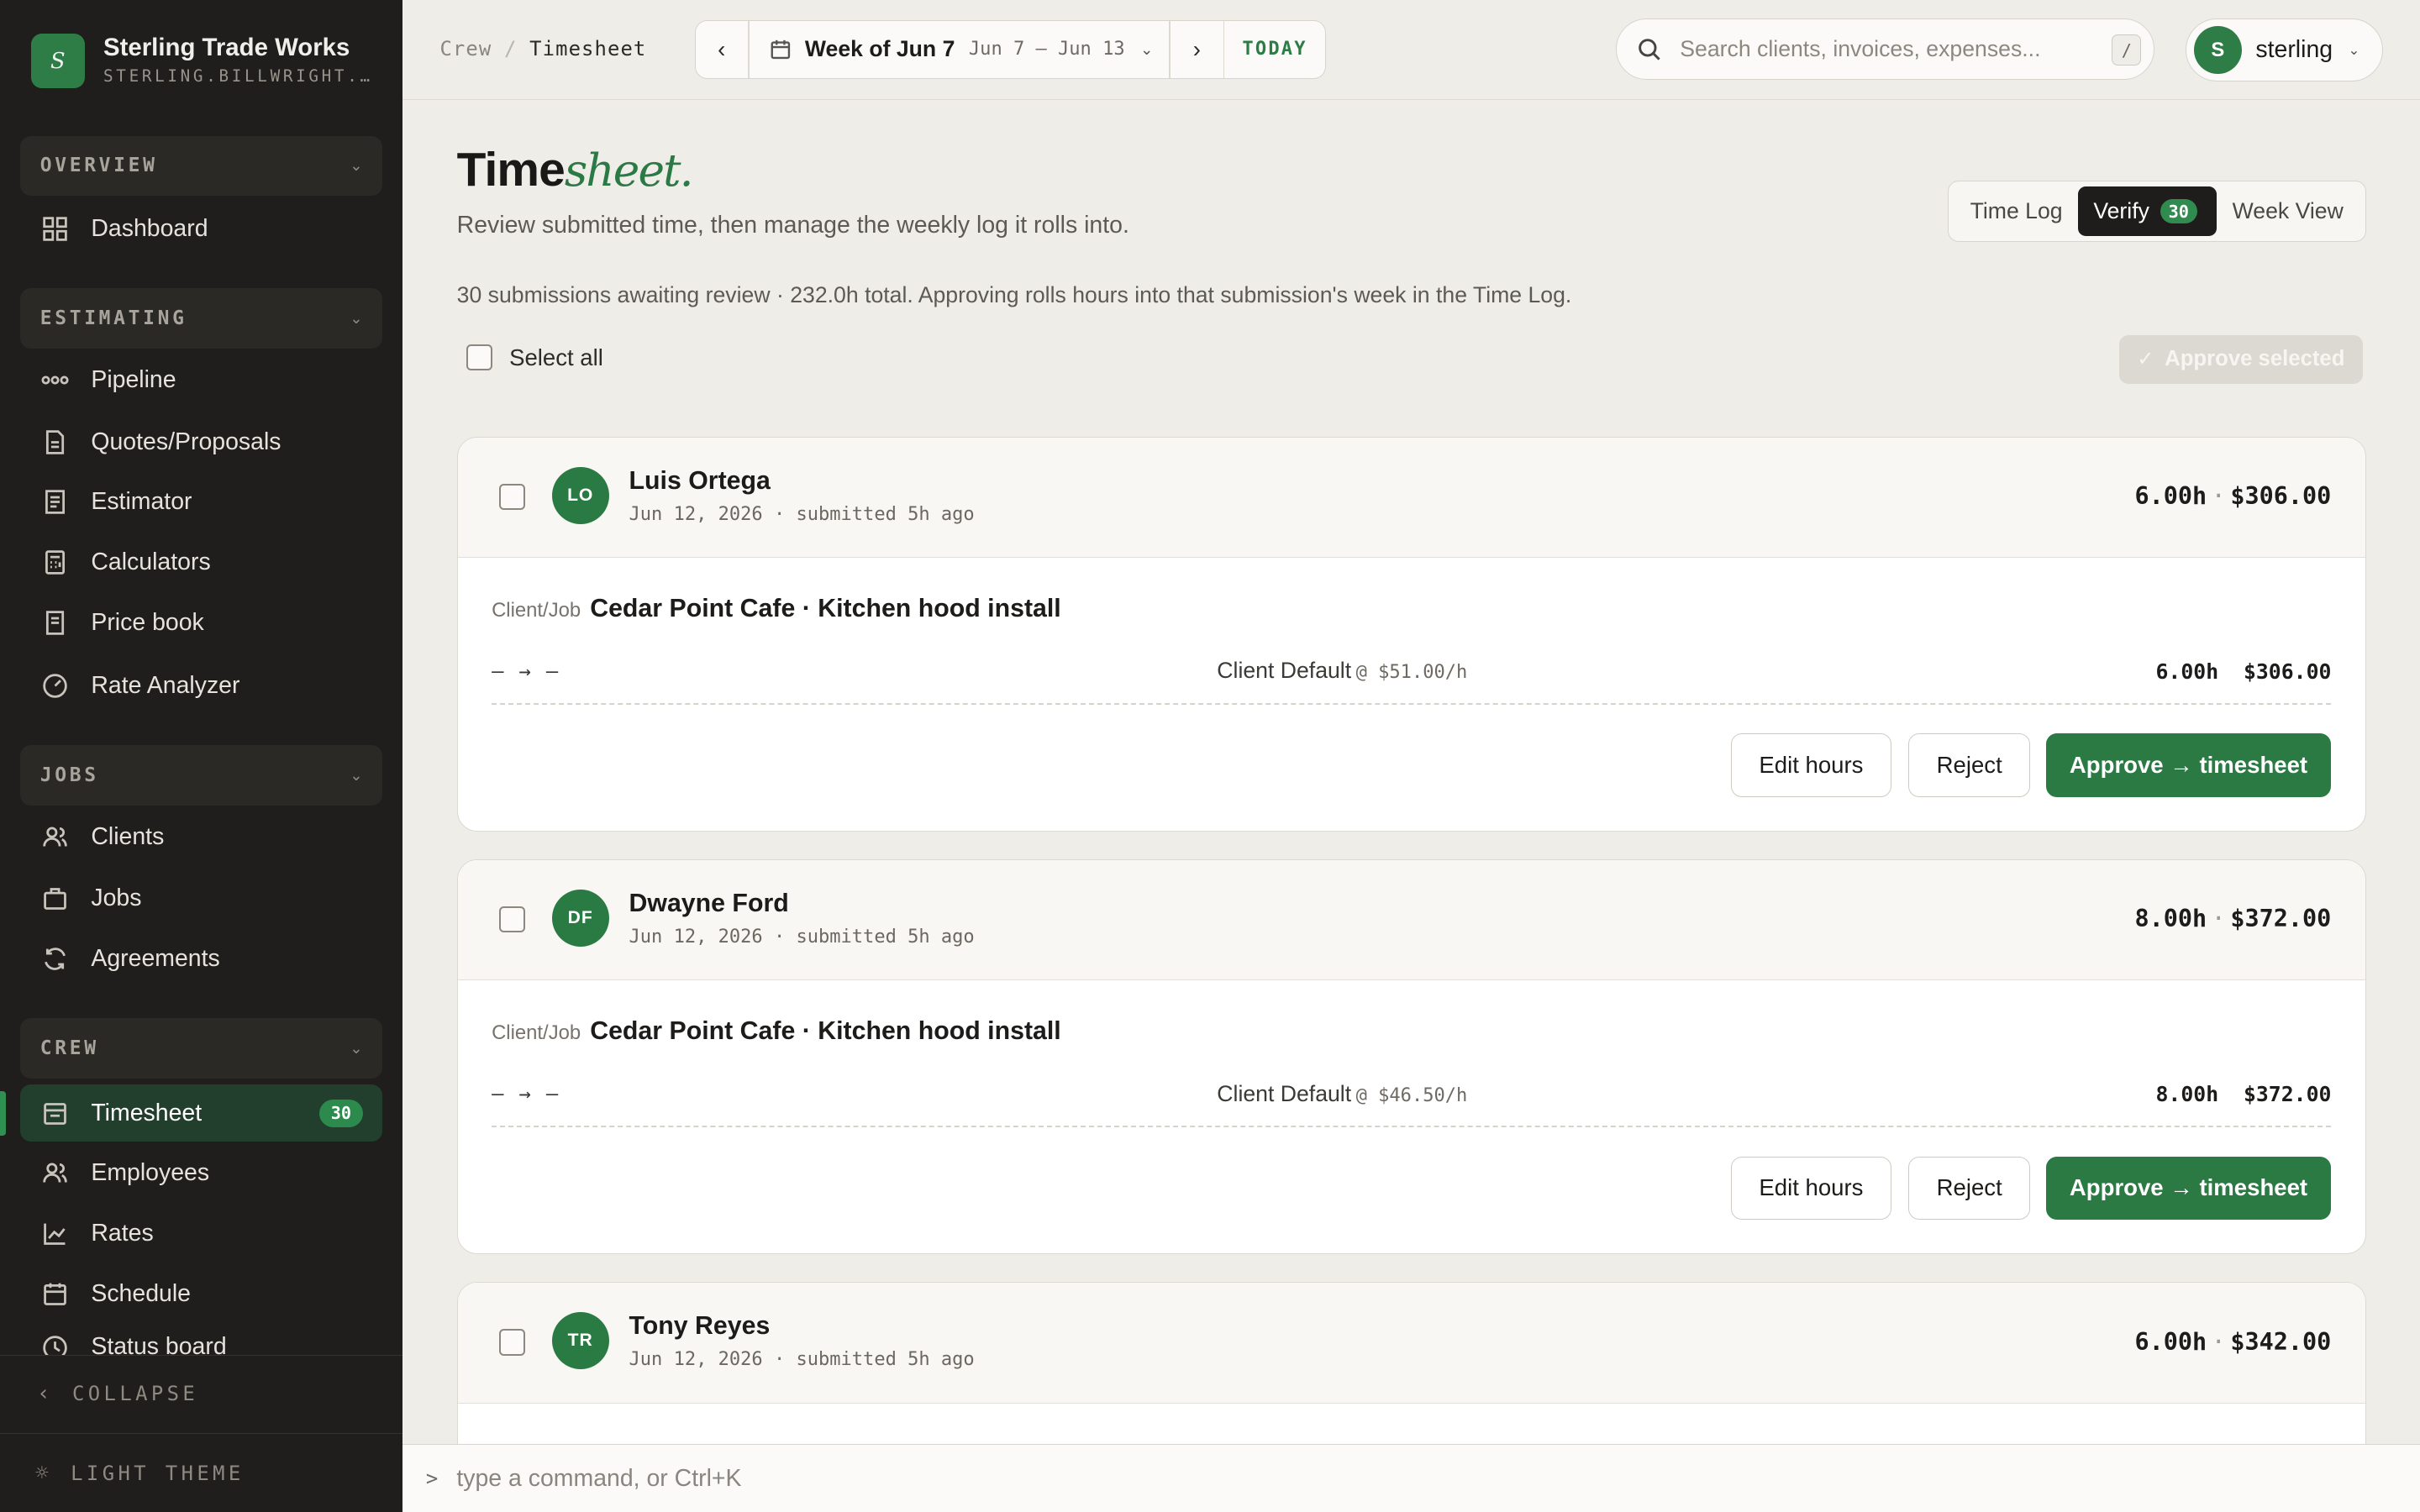 This screenshot has width=2420, height=1512. What do you see at coordinates (98, 166) in the screenshot?
I see `section-title: OVERVIEW` at bounding box center [98, 166].